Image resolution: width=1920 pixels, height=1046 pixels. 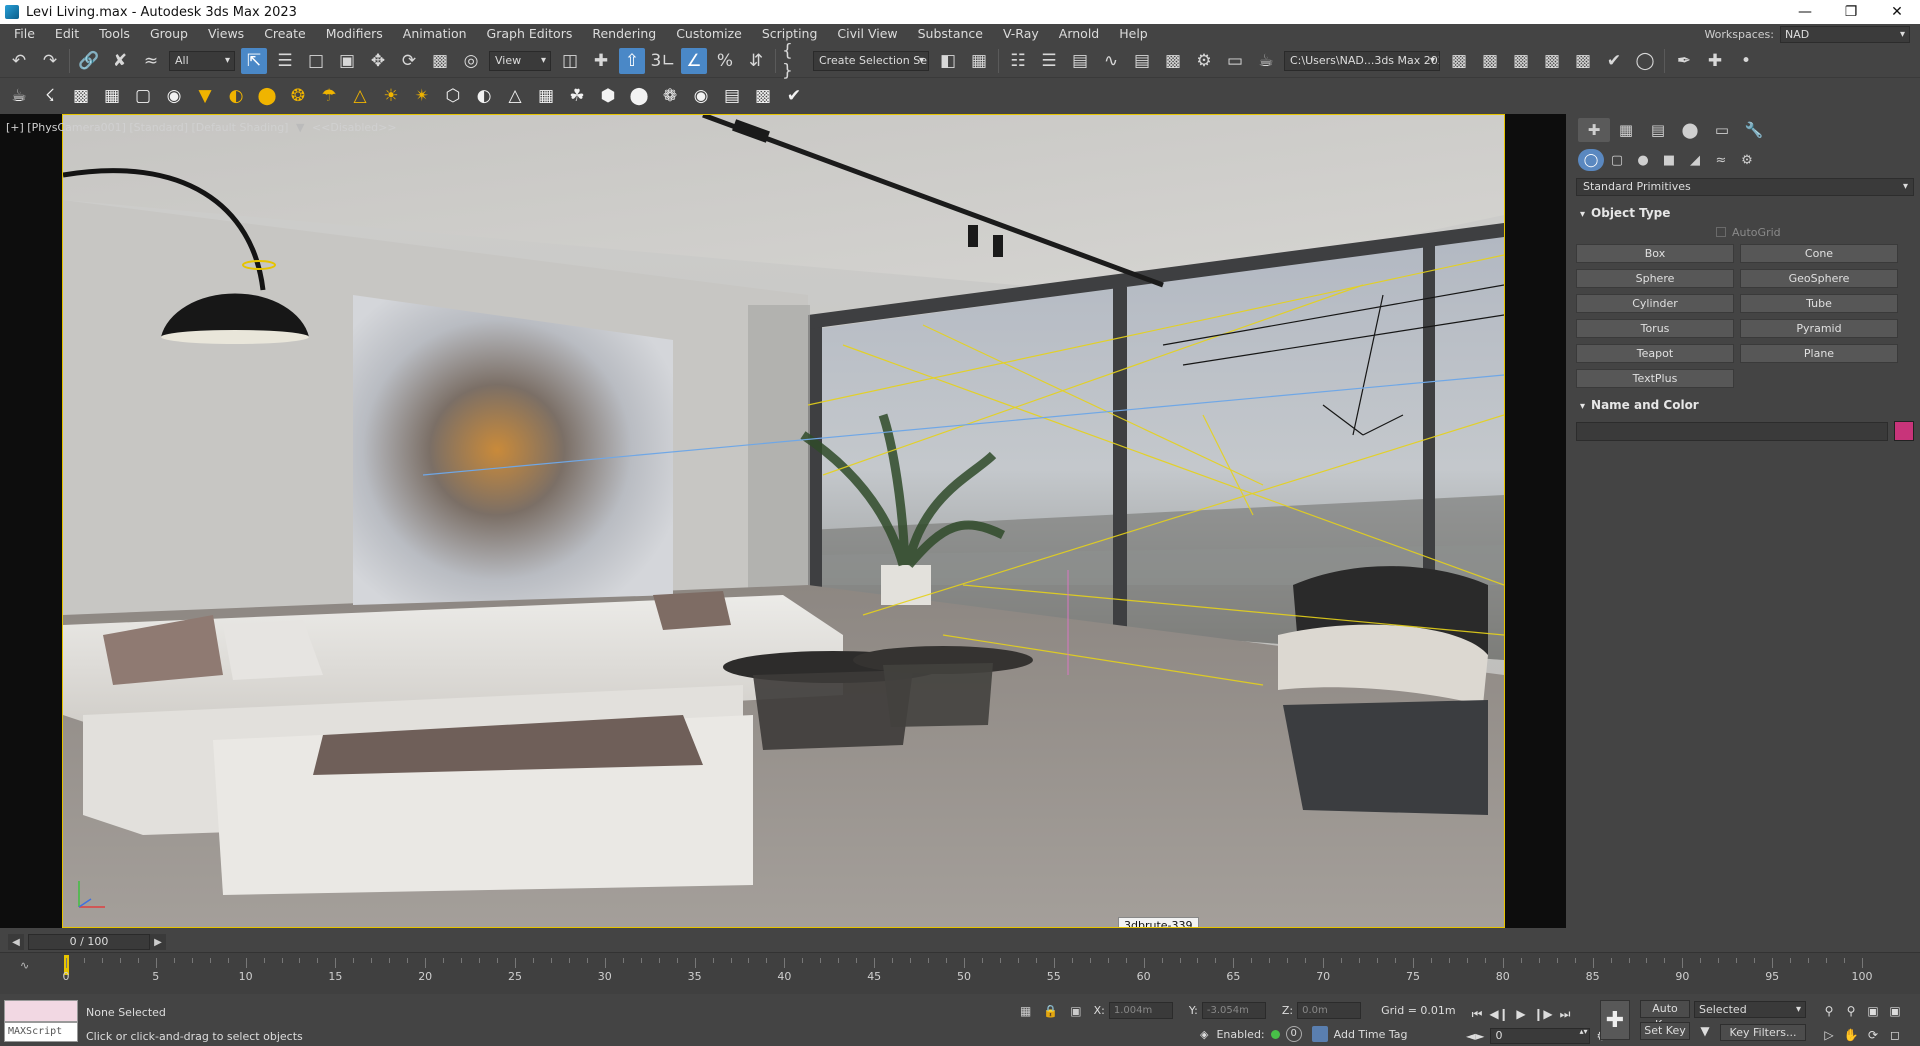 What do you see at coordinates (1080, 61) in the screenshot?
I see `toggle-ribbon-icon: ▤` at bounding box center [1080, 61].